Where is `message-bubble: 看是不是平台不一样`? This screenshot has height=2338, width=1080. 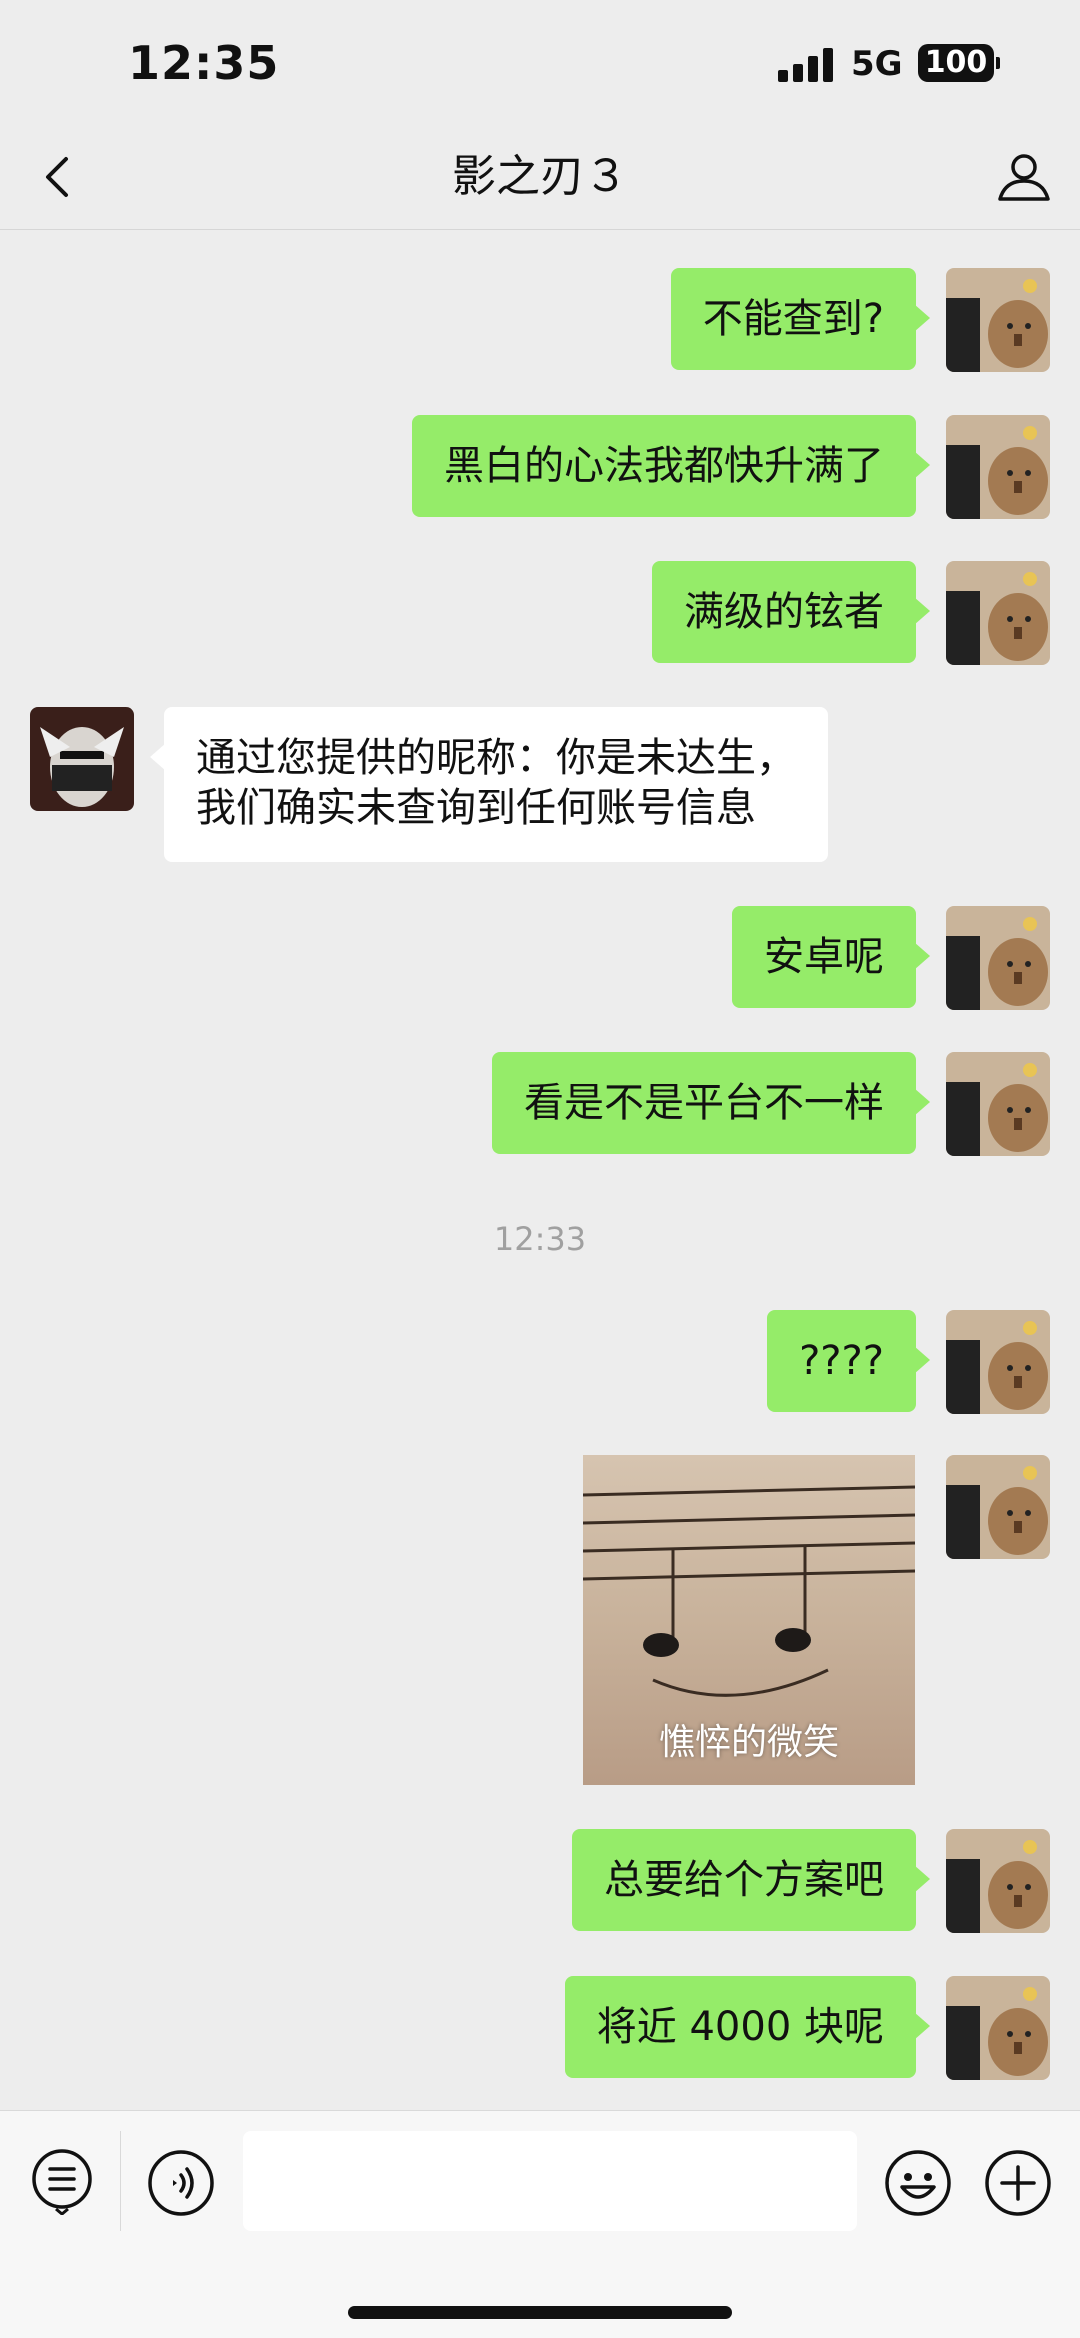
message-bubble: 看是不是平台不一样 is located at coordinates (711, 1103).